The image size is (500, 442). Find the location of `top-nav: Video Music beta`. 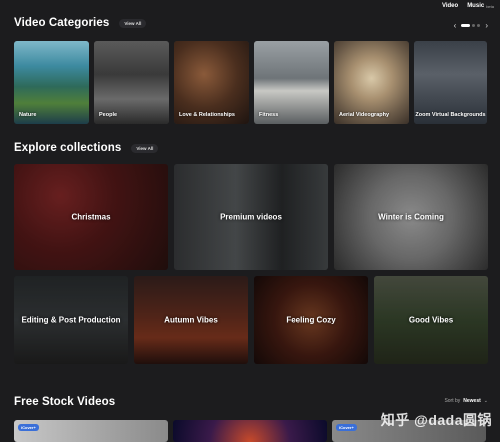

top-nav: Video Music beta is located at coordinates (468, 6).